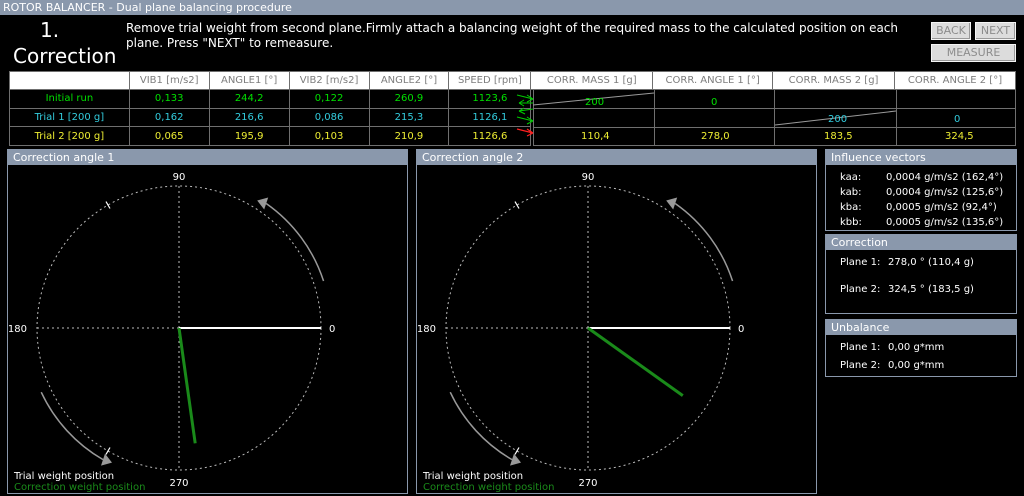 The width and height of the screenshot is (1024, 496). I want to click on table-header-cell: CORR. ANGLE 2 [°], so click(955, 80).